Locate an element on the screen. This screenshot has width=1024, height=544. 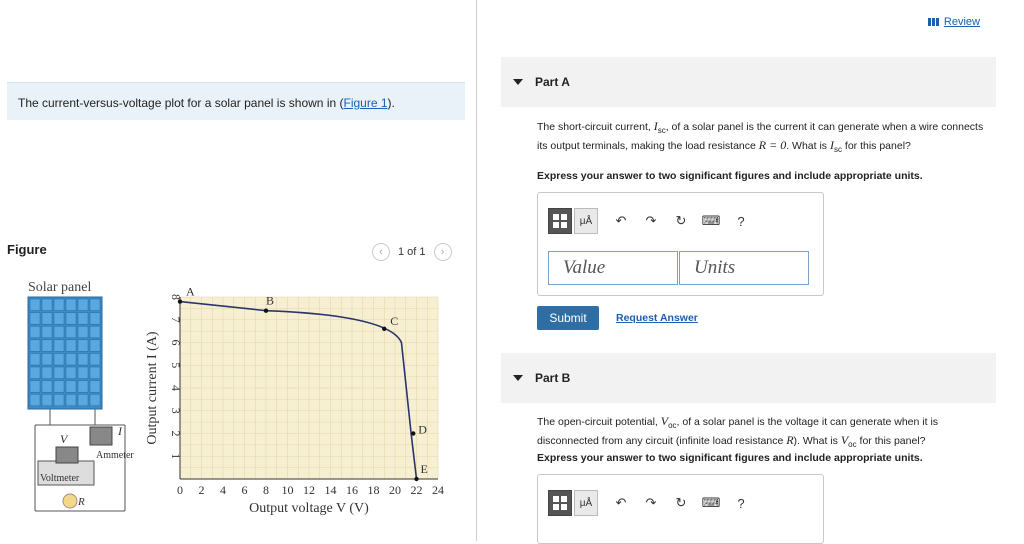
y-axis-label: Output current I (A) is located at coordinates (152, 387).